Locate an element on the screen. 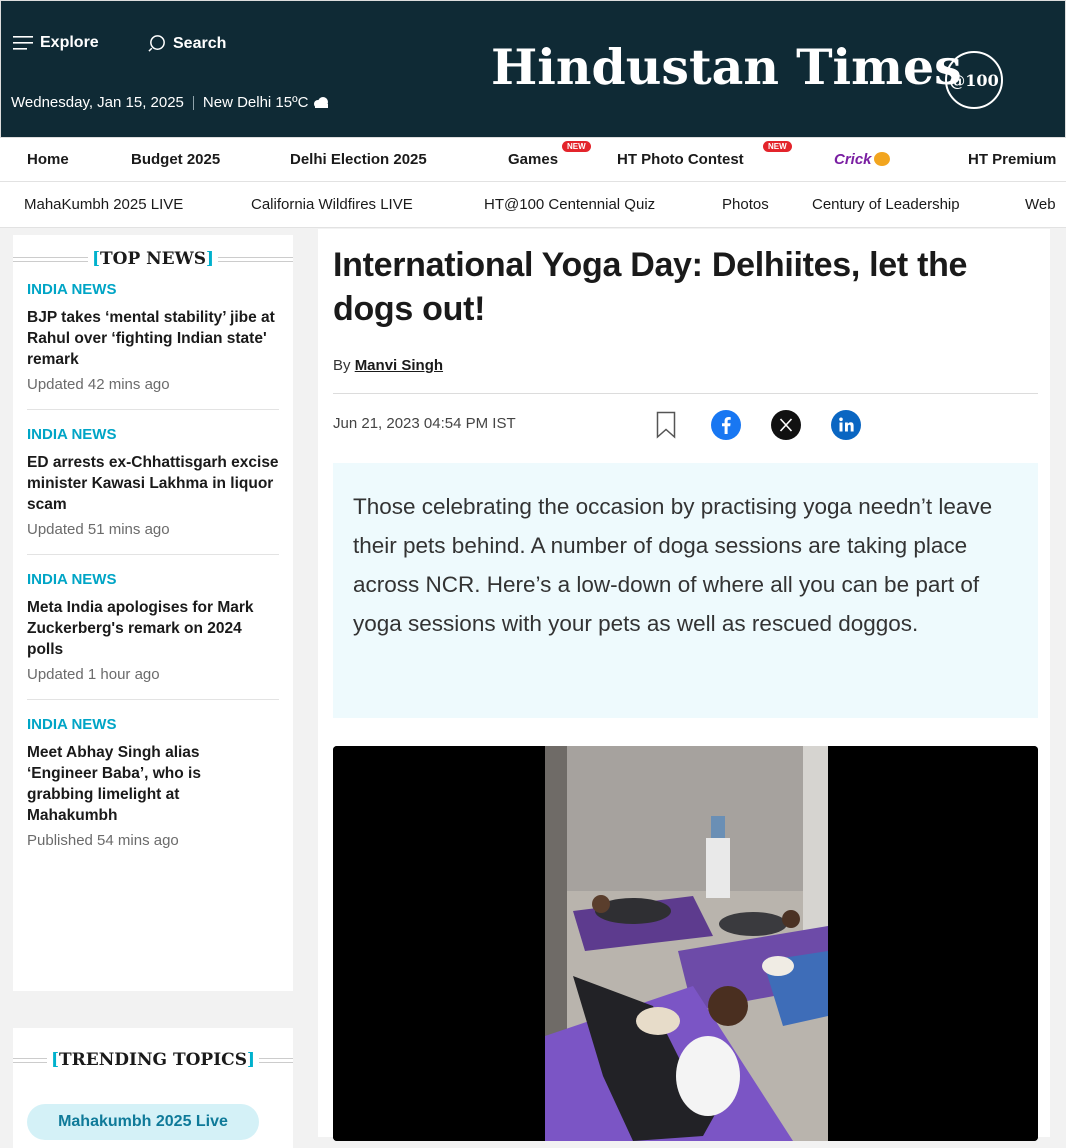  publish-date: Jun 21, 2023 04:54 PM IST is located at coordinates (424, 423).